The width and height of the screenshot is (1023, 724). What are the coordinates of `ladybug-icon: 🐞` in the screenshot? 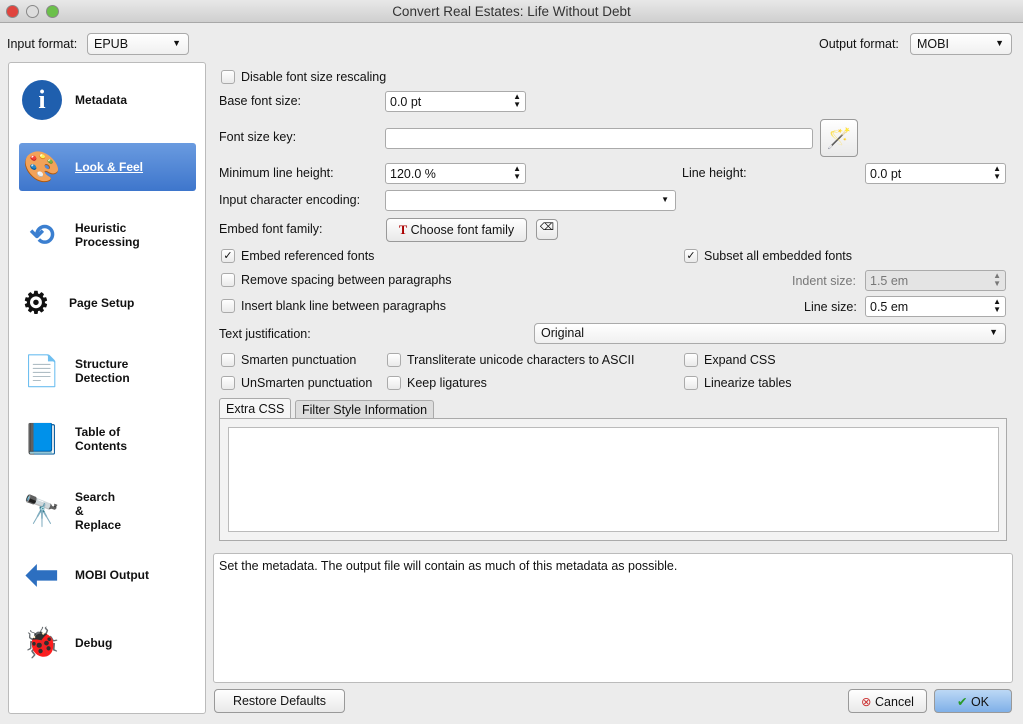 It's located at (42, 643).